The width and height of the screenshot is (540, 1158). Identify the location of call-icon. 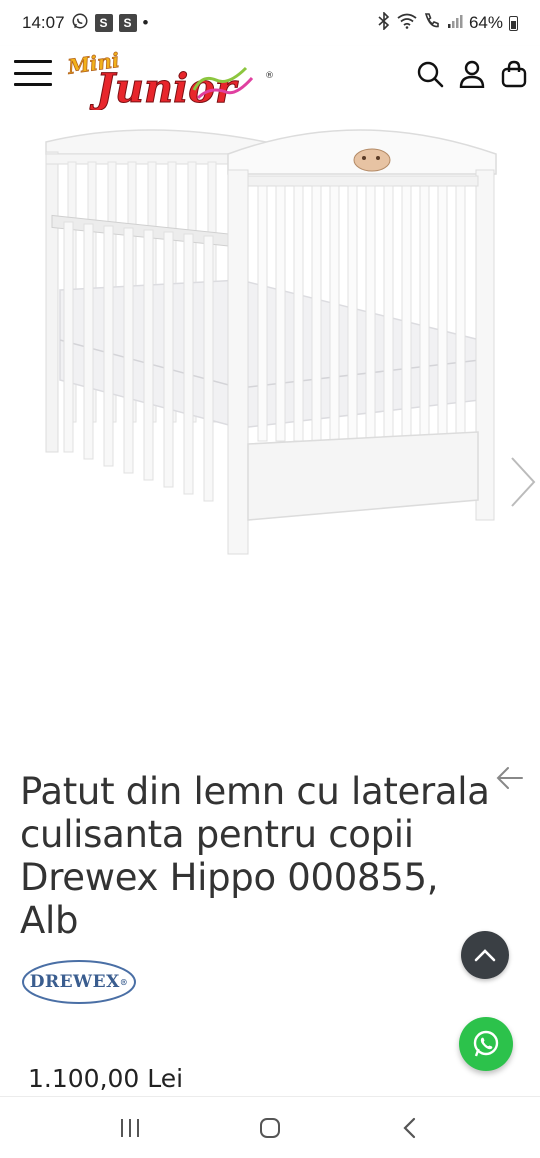
(432, 23).